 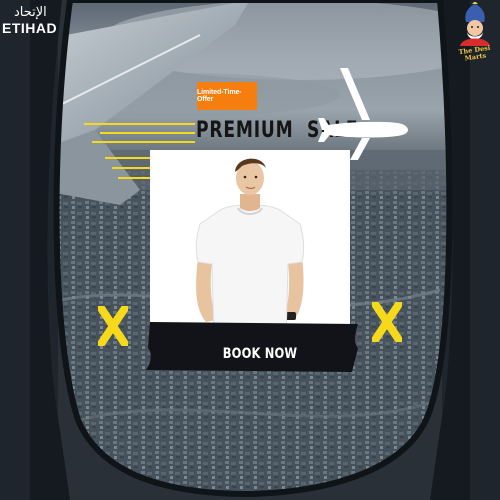 I want to click on etihad-logo-arabic: الإتحاد, so click(x=30, y=12).